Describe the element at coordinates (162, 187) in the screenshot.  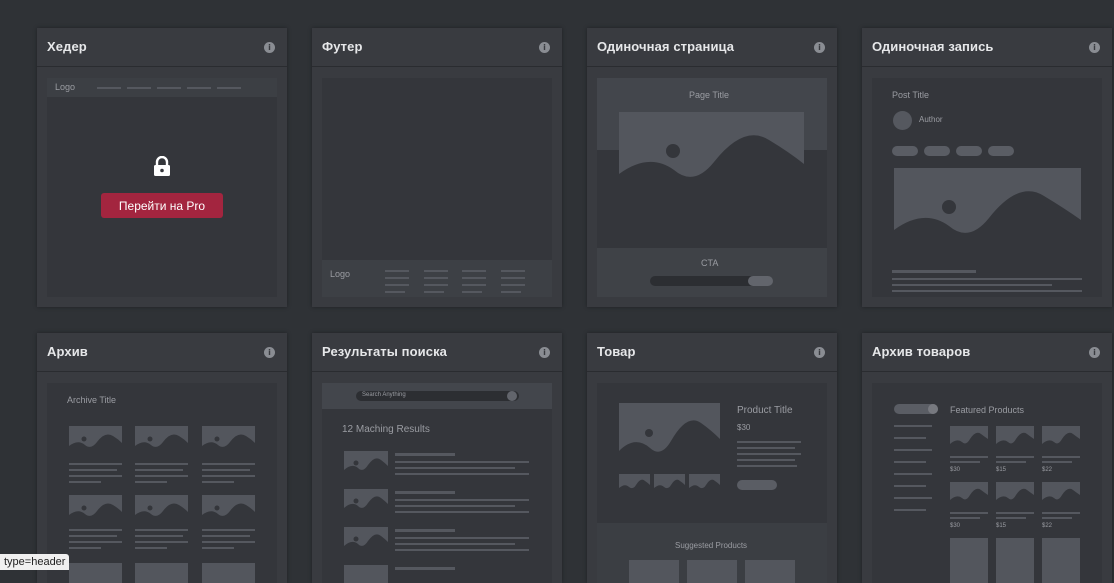
I see `template-preview: Logo Перейти на Pro` at that location.